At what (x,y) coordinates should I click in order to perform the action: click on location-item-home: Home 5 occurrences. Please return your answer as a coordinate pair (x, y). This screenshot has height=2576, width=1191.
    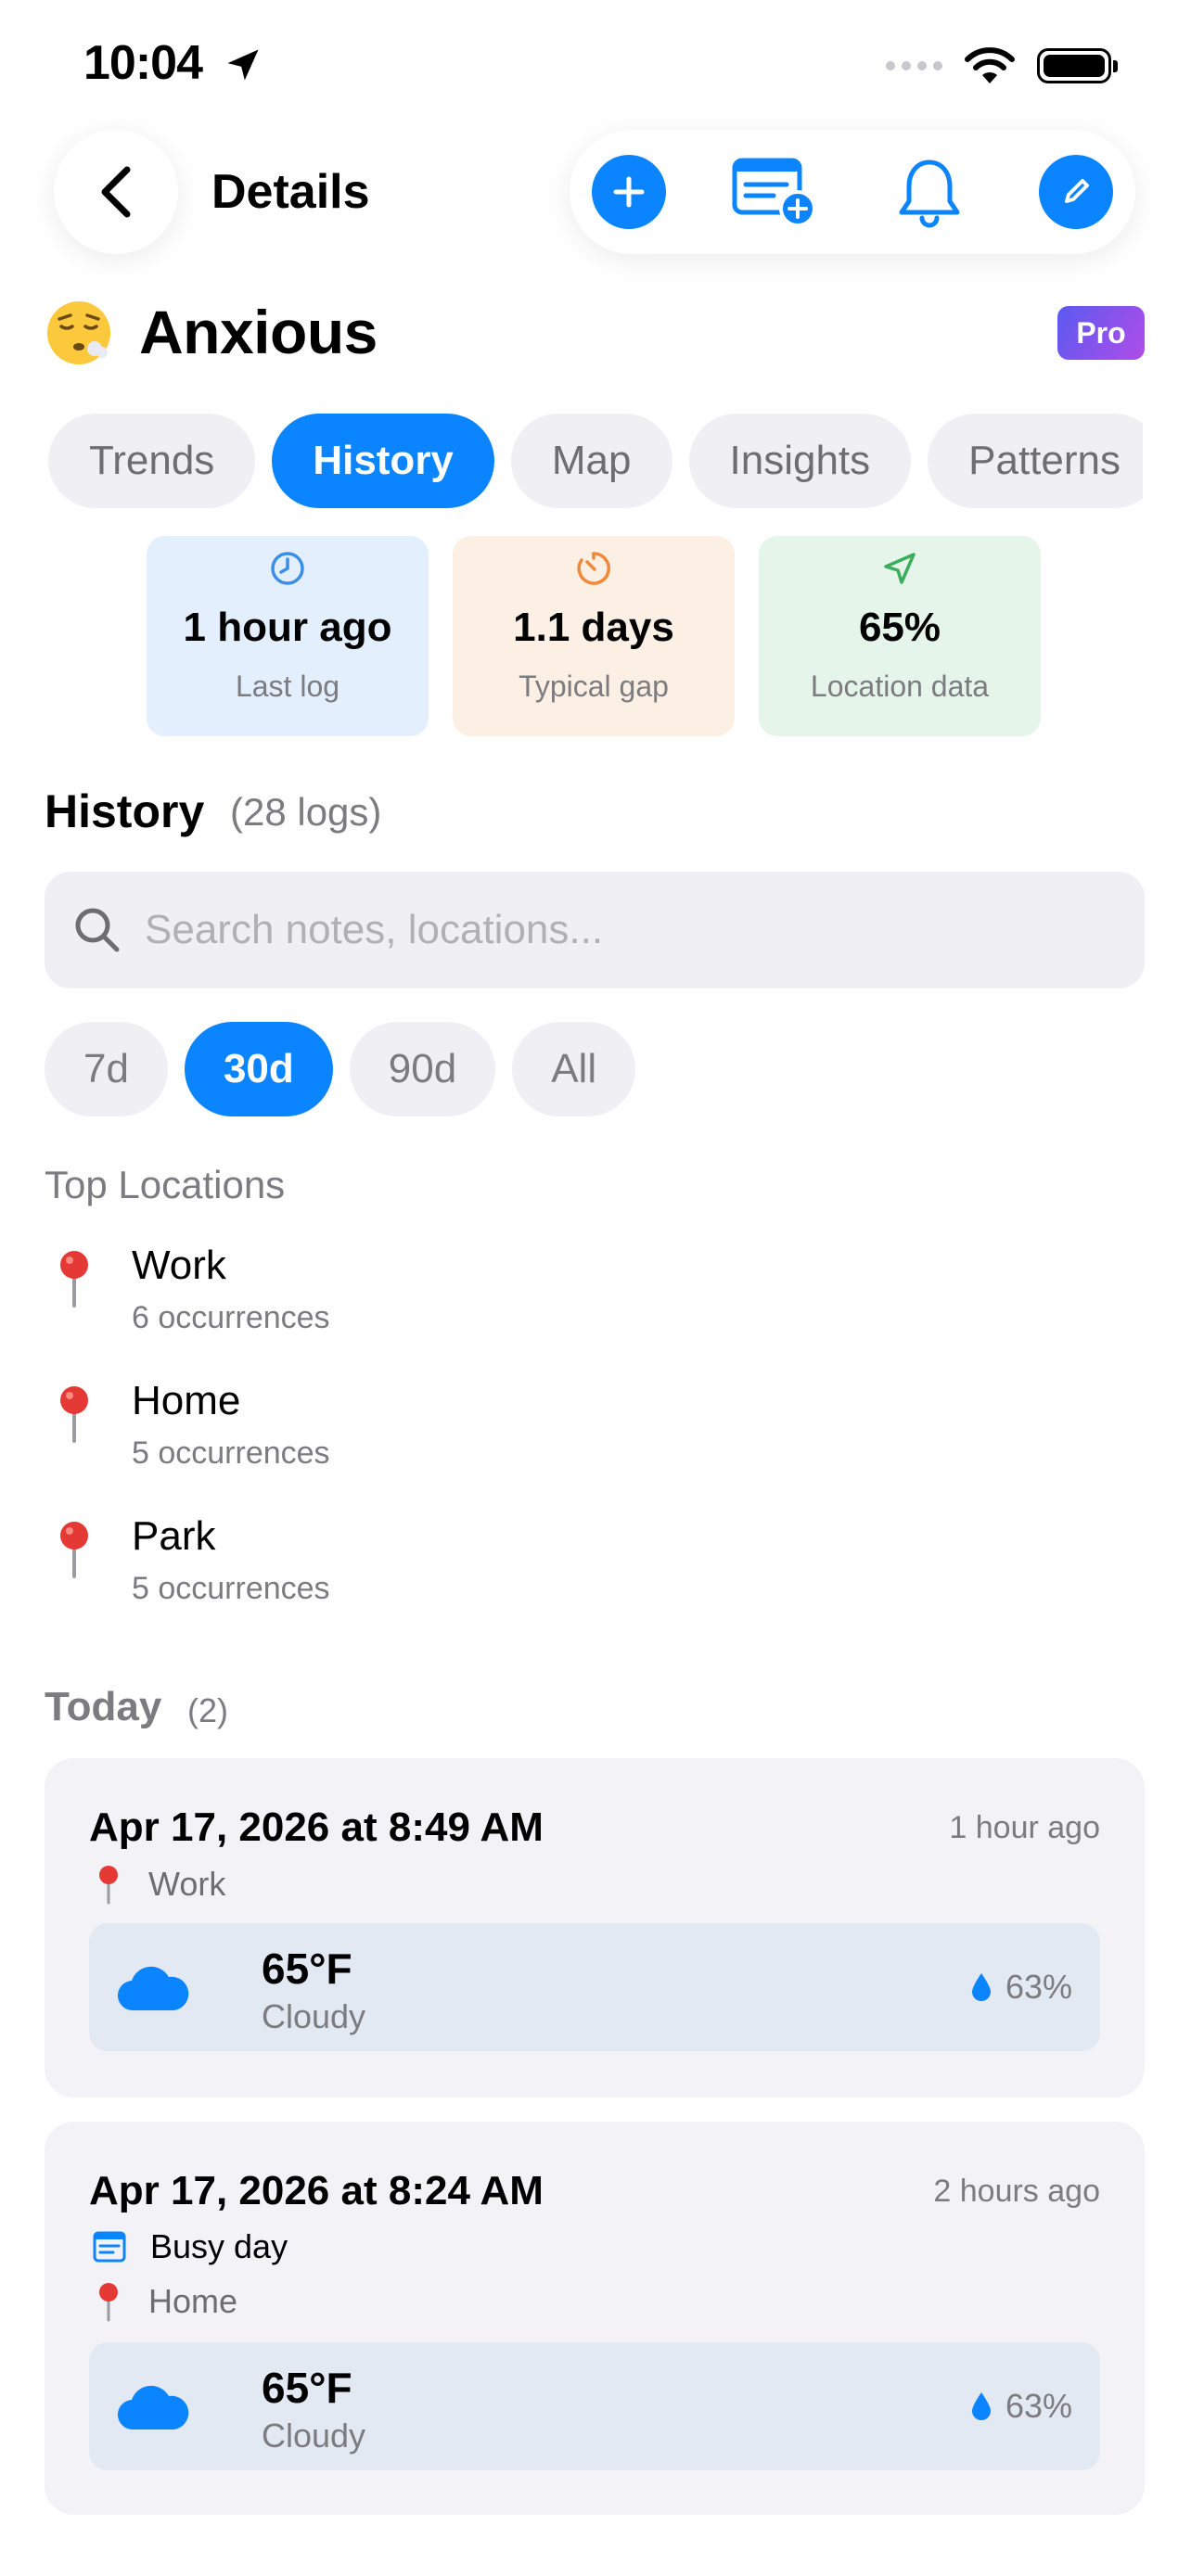
    Looking at the image, I should click on (373, 1433).